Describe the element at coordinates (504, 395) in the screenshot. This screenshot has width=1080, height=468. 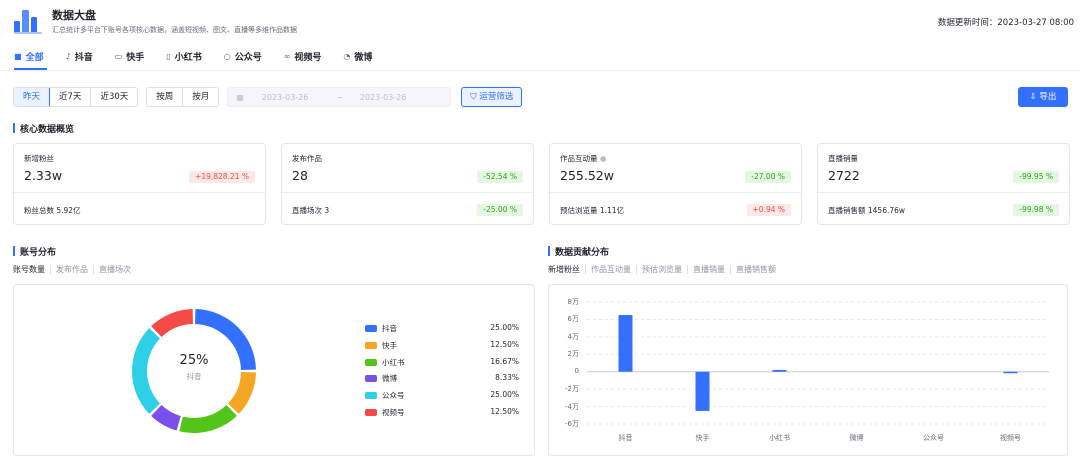
I see `legend-value: 25.00%` at that location.